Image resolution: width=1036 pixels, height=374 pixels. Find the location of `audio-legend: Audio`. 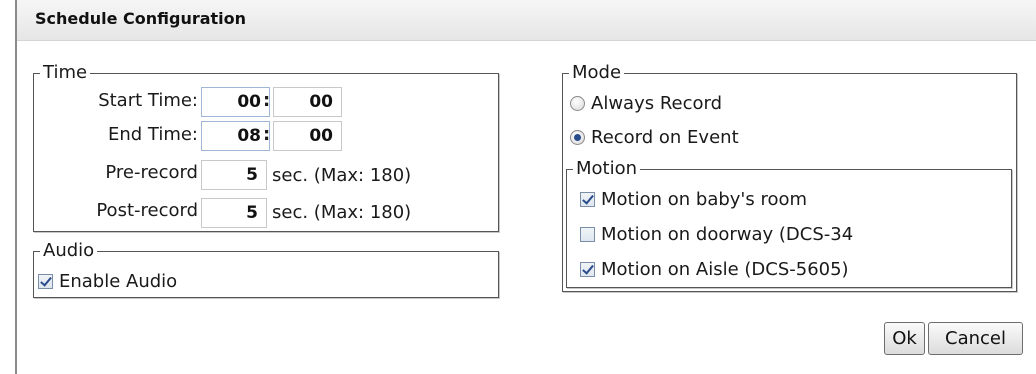

audio-legend: Audio is located at coordinates (69, 250).